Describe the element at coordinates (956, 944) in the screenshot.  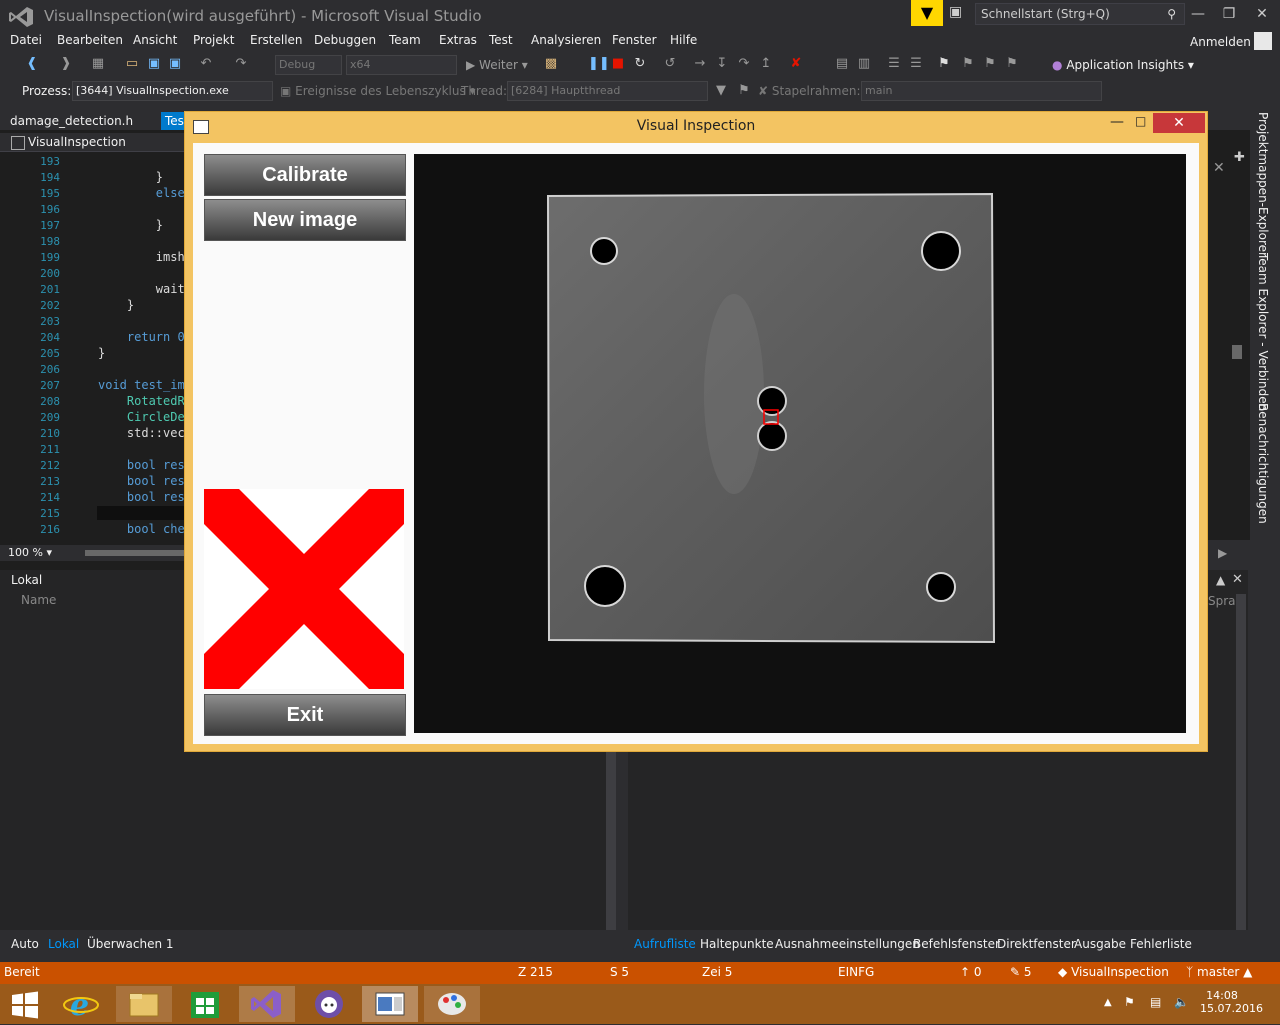
I see `tab-command-window: Befehlsfenster` at that location.